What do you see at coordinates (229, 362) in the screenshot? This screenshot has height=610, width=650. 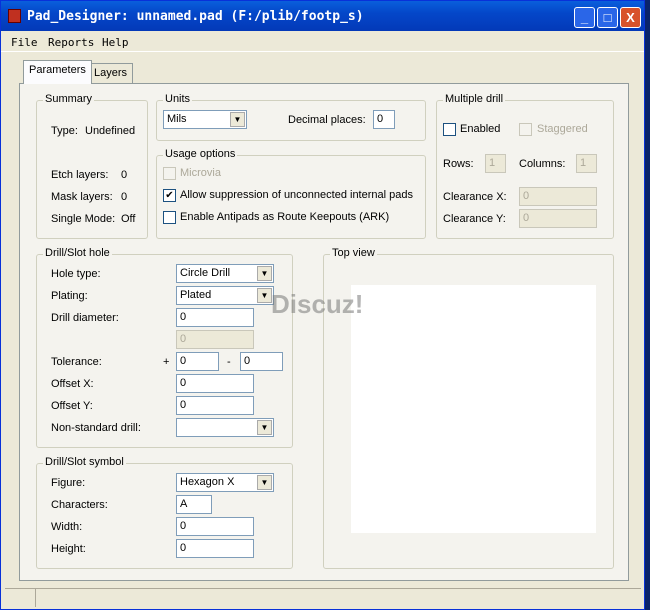 I see `tolerance-minus-sign: -` at bounding box center [229, 362].